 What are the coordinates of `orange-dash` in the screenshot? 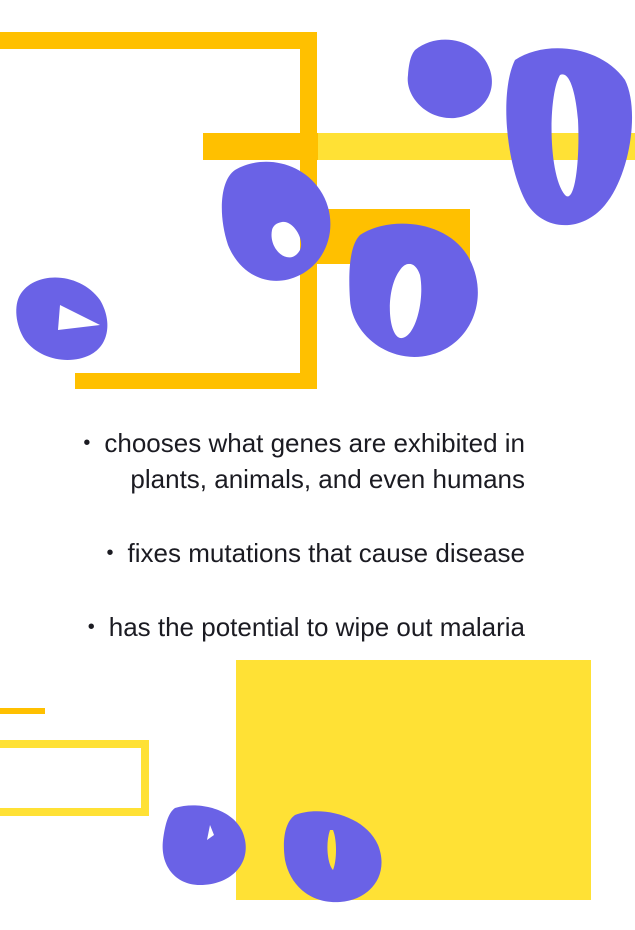 It's located at (22, 711).